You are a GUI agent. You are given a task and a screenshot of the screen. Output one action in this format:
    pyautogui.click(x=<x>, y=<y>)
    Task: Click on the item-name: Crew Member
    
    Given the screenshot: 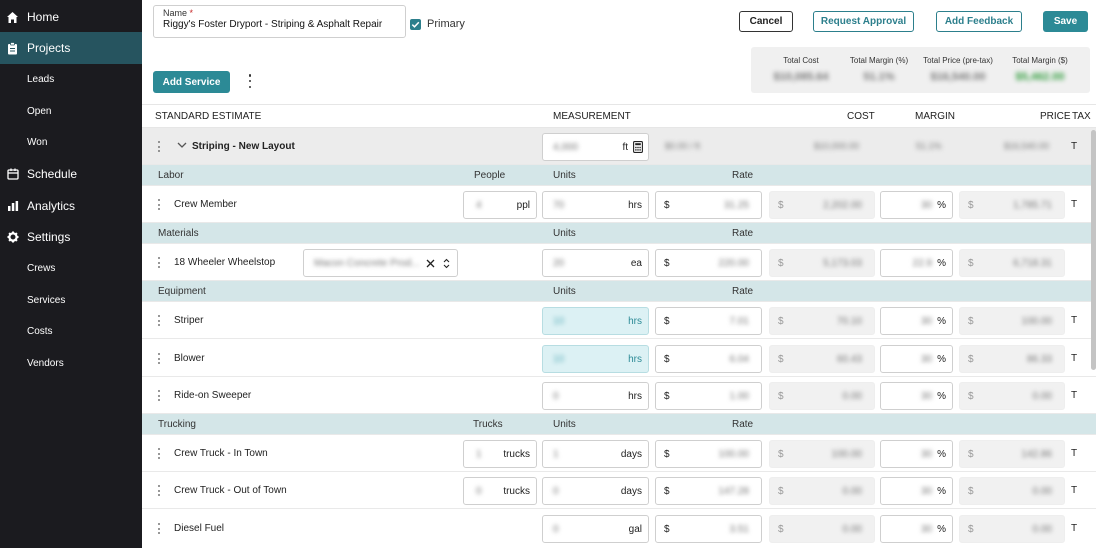 What is the action you would take?
    pyautogui.click(x=205, y=204)
    